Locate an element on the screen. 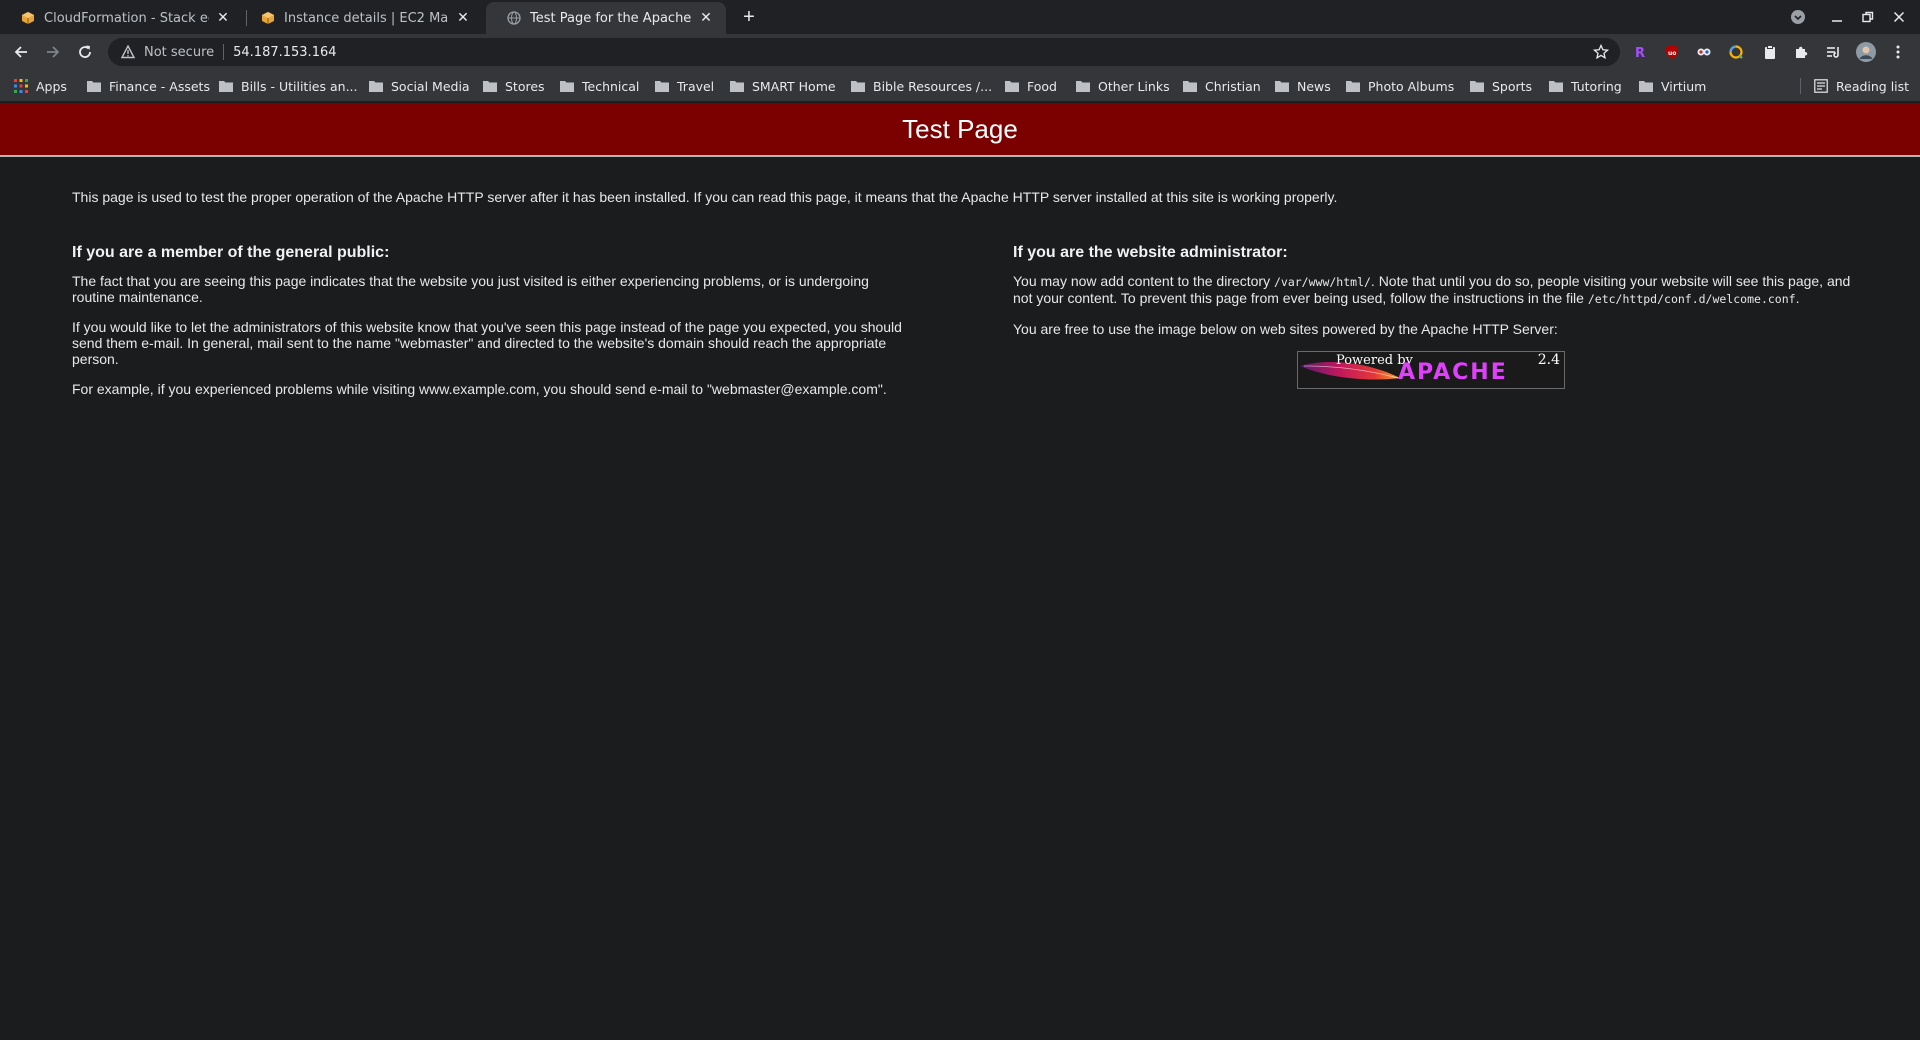 The height and width of the screenshot is (1040, 1920). bookmark-label: Apps is located at coordinates (51, 86).